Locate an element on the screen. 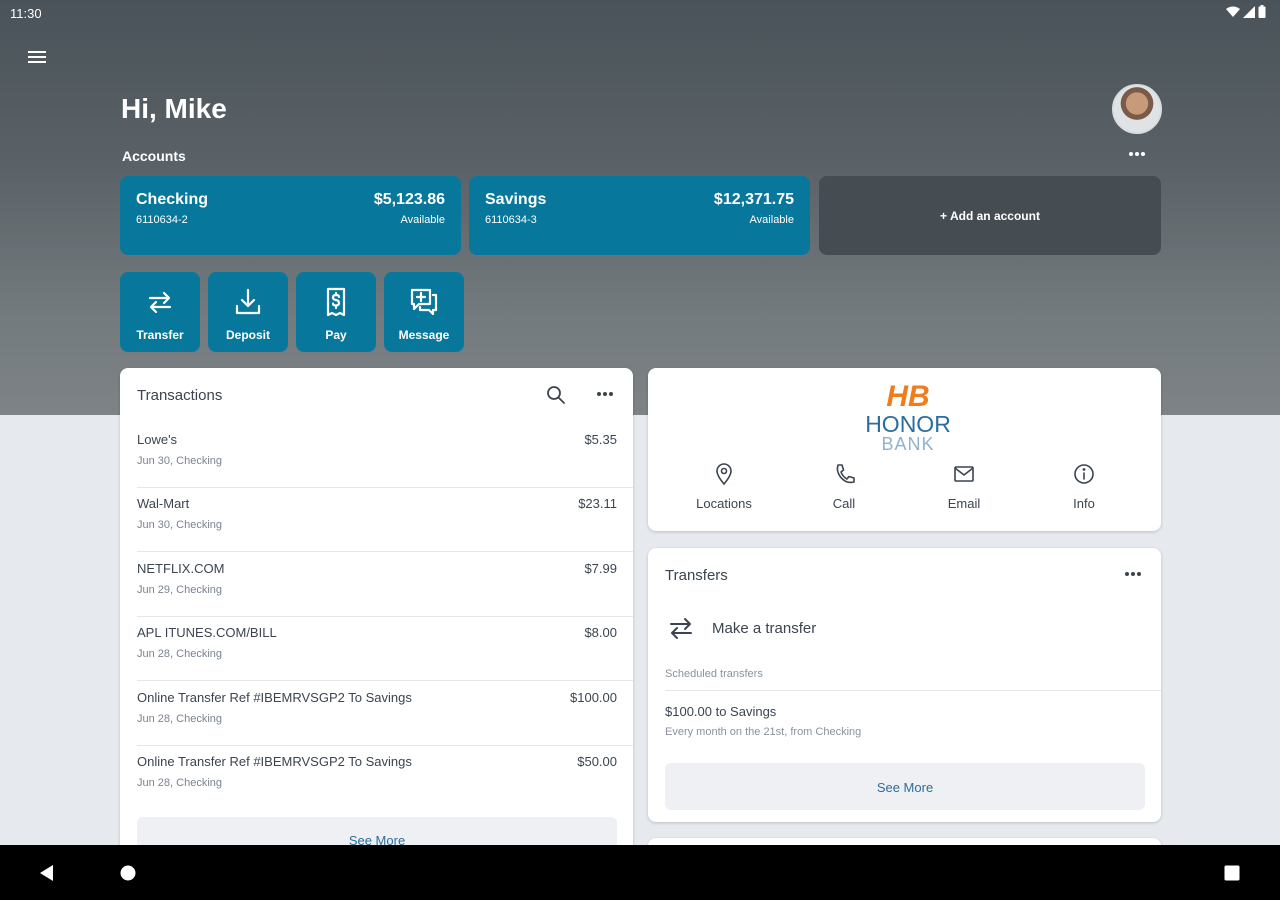 This screenshot has height=900, width=1280. greeting: Hi, Mike is located at coordinates (174, 108).